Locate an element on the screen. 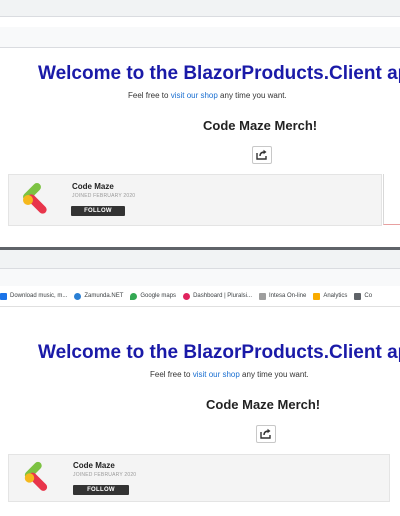 The width and height of the screenshot is (400, 516). bookmark-label: Zamunda.NET is located at coordinates (104, 296).